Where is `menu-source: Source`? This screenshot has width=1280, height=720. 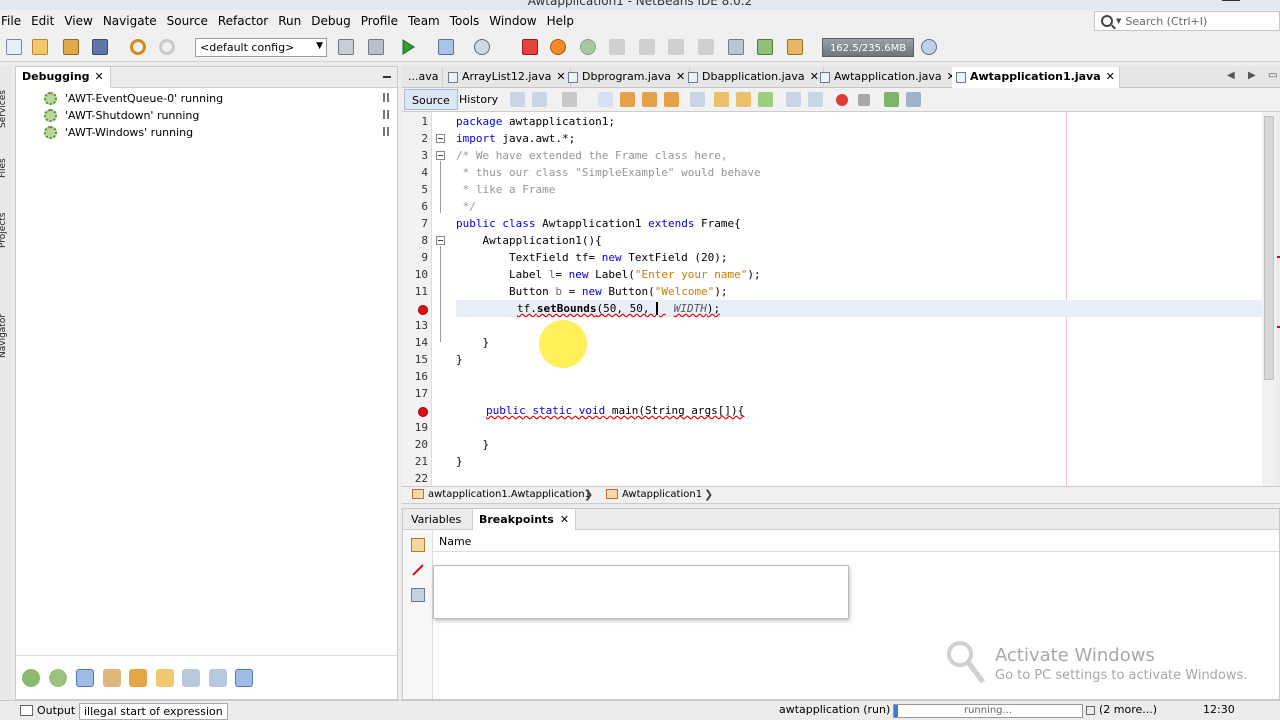 menu-source: Source is located at coordinates (187, 21).